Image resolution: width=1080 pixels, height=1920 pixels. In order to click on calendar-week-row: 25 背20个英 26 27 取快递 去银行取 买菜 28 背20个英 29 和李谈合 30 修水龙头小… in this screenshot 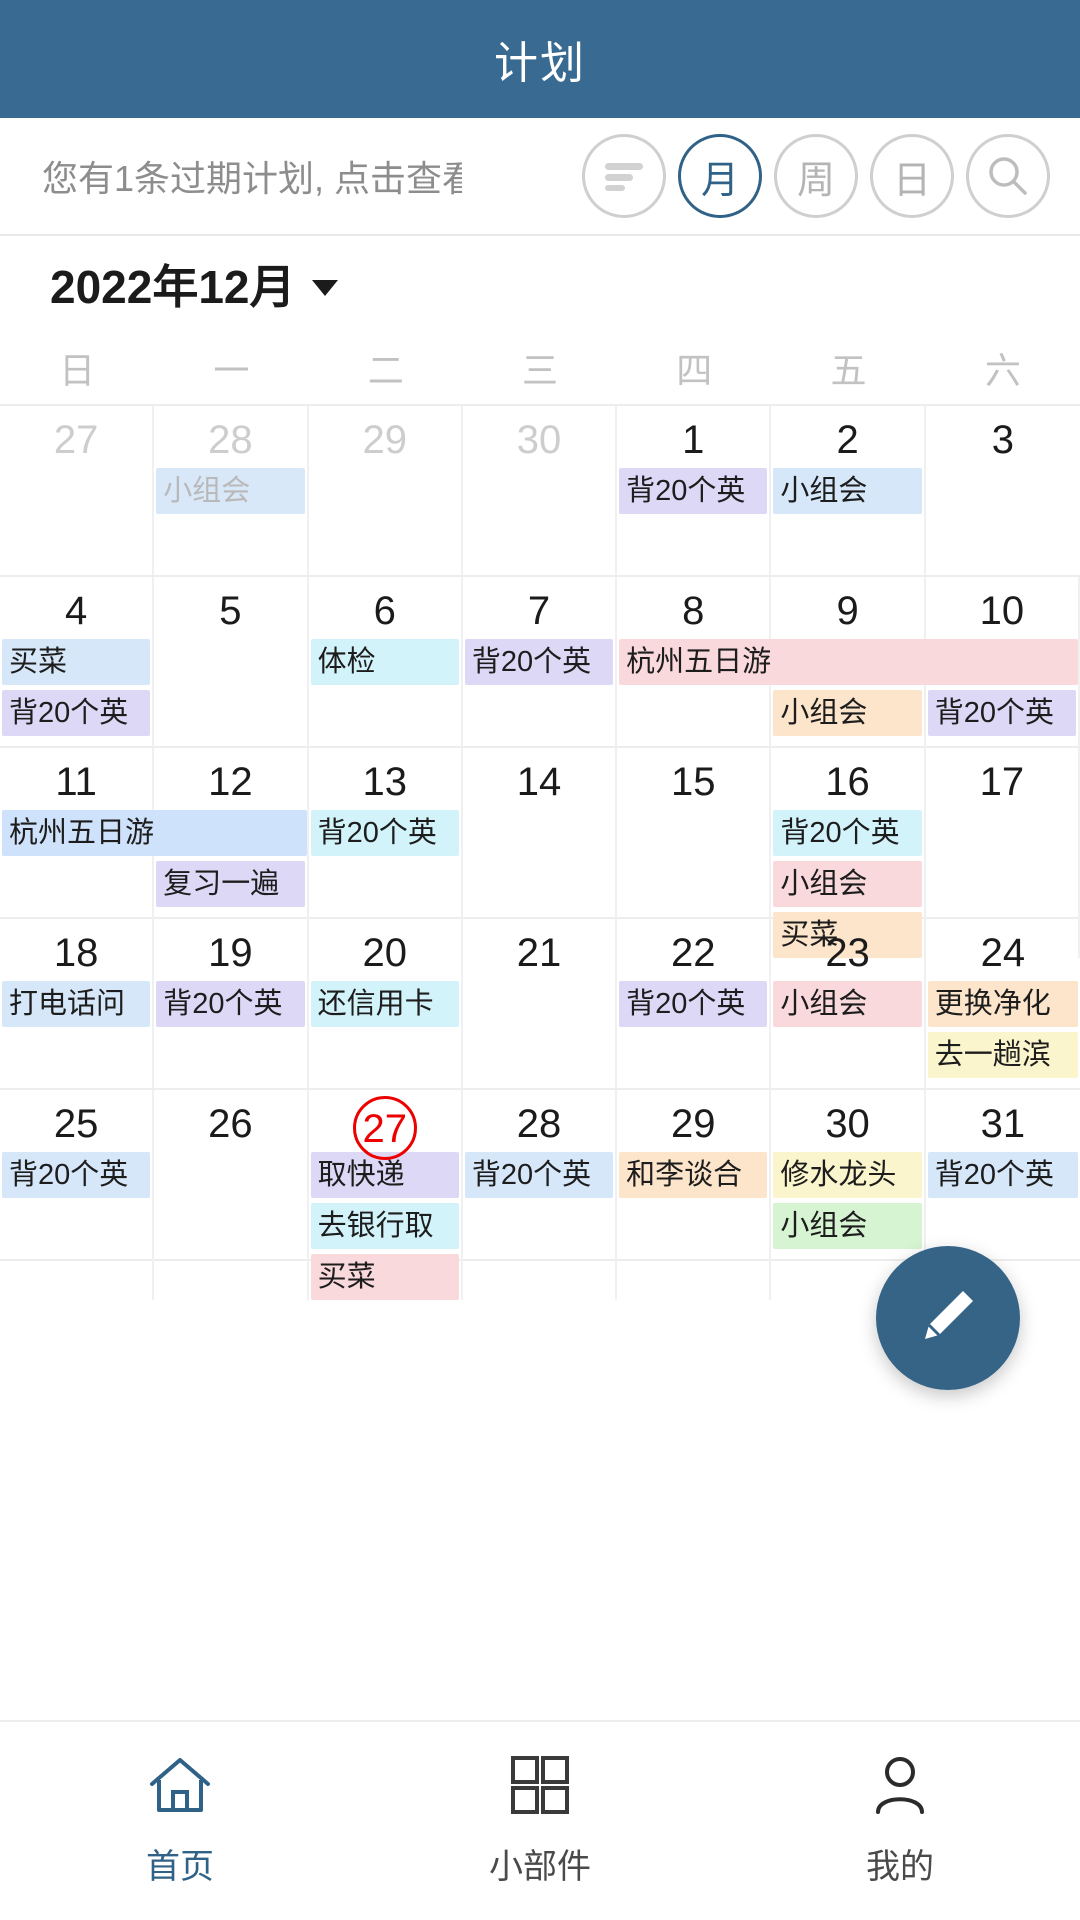, I will do `click(540, 1195)`.